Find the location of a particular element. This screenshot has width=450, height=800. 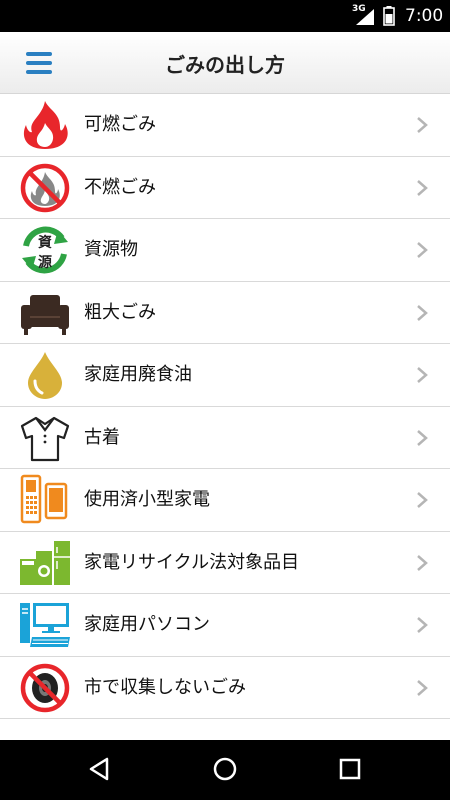

list-item-burnable: 可燃ごみ is located at coordinates (225, 125).